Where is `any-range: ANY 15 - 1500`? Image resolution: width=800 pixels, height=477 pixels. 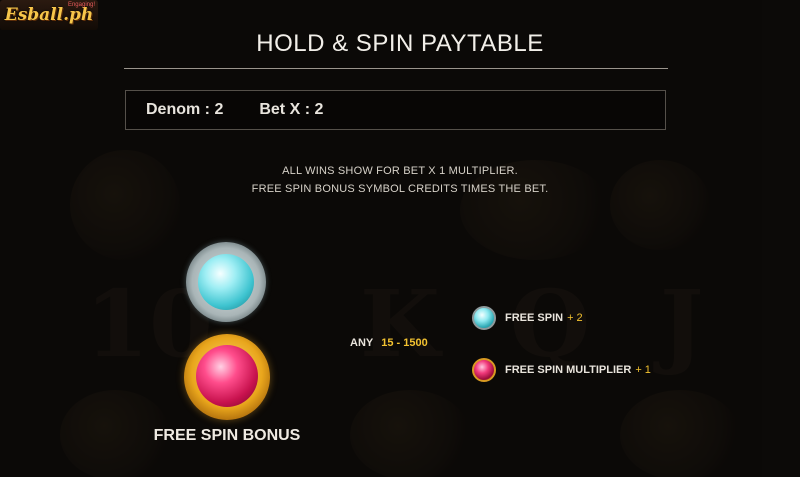 any-range: ANY 15 - 1500 is located at coordinates (389, 343).